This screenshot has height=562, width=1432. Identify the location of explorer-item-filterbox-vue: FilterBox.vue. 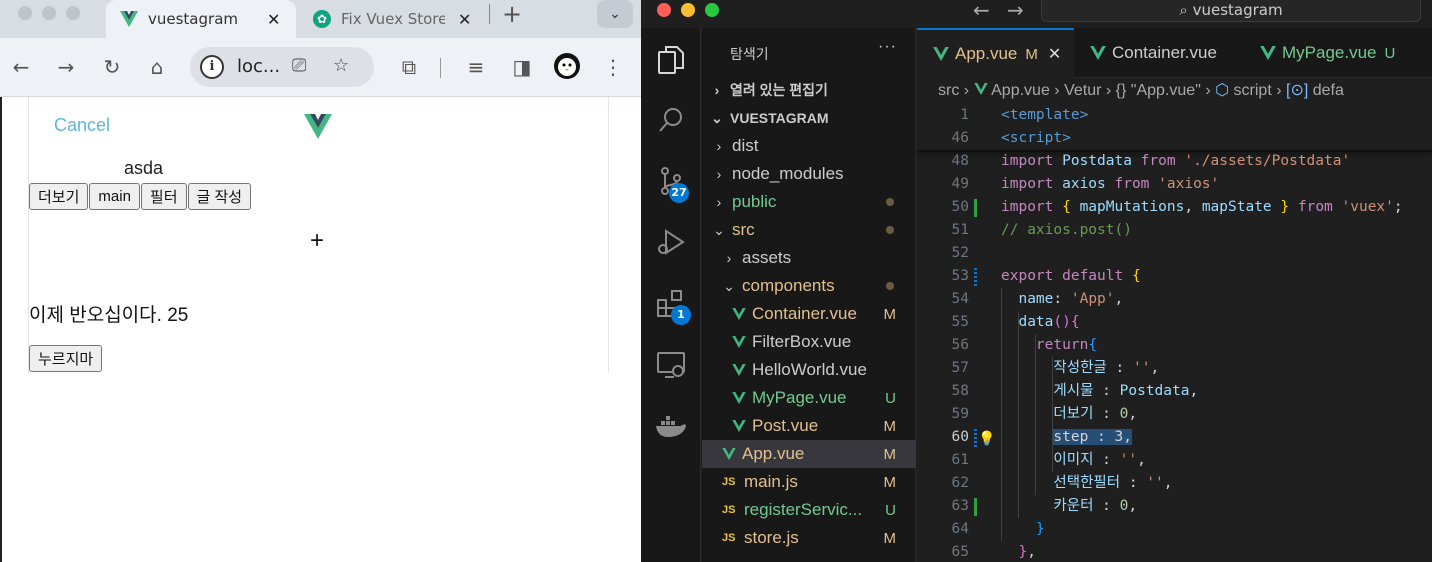
(809, 342).